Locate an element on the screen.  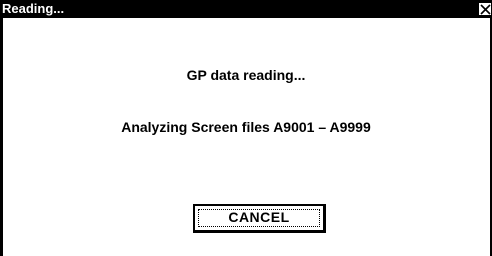
analyzing-status: Analyzing Screen files A9001 – A9999 is located at coordinates (246, 127).